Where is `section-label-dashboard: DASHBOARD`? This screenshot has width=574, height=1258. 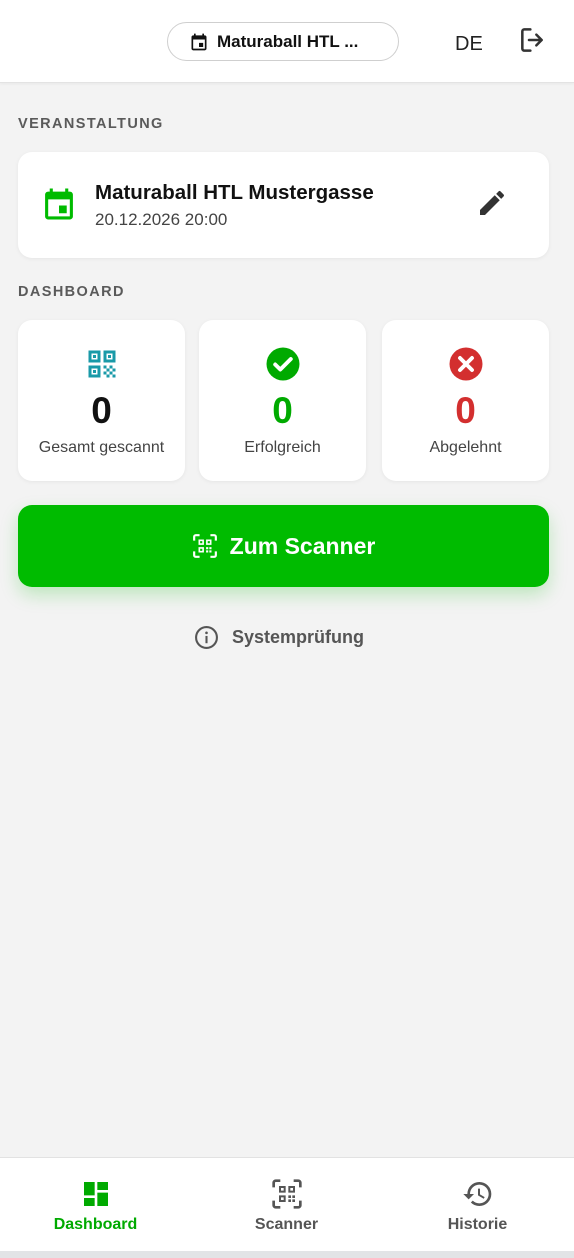 section-label-dashboard: DASHBOARD is located at coordinates (71, 292).